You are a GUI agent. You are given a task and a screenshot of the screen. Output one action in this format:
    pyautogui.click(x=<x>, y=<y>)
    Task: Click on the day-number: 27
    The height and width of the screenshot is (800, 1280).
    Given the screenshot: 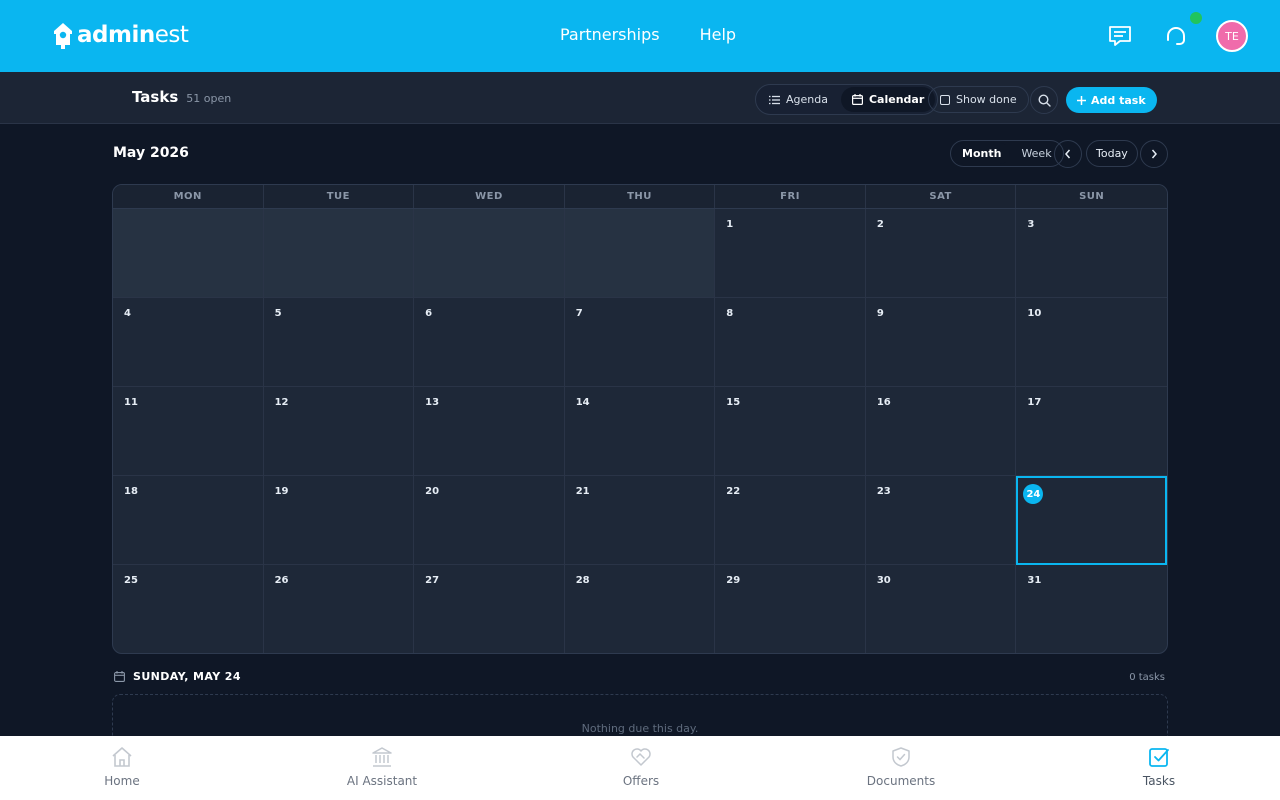 What is the action you would take?
    pyautogui.click(x=432, y=580)
    